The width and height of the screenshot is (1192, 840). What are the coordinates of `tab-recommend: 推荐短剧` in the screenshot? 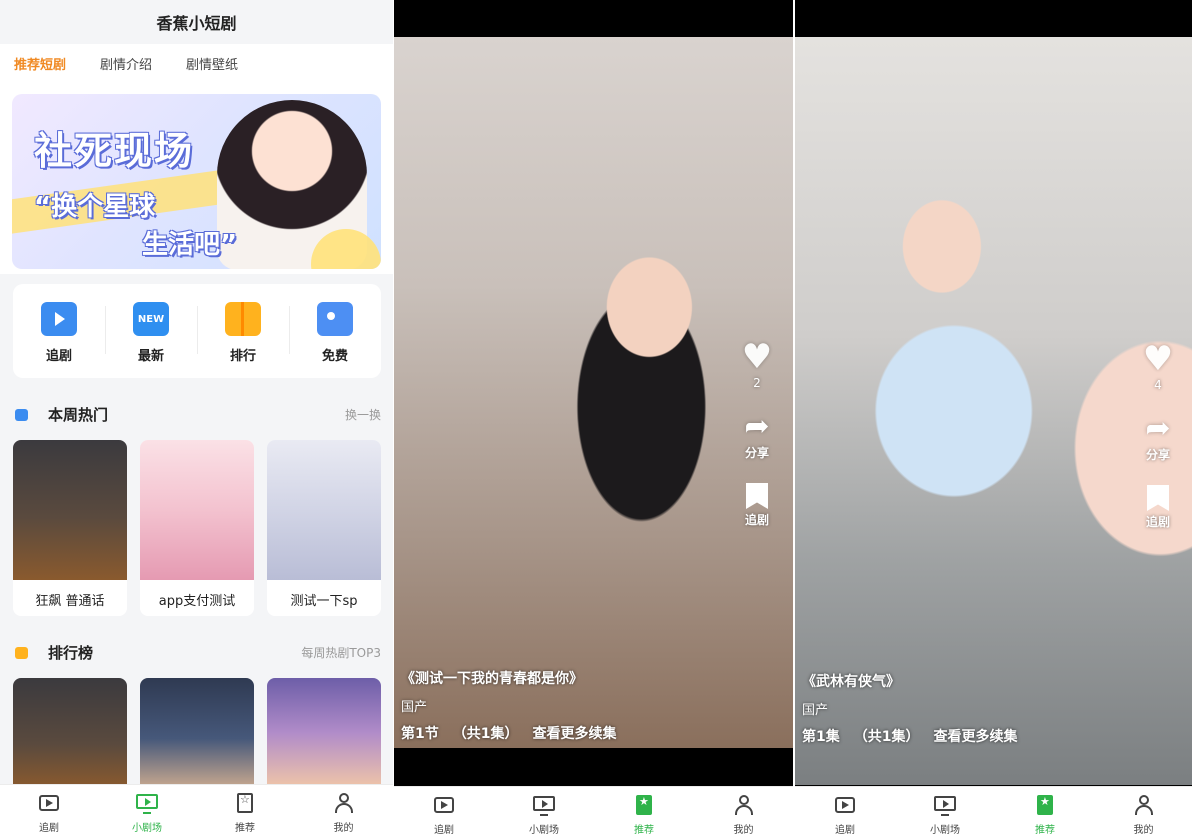 It's located at (40, 63).